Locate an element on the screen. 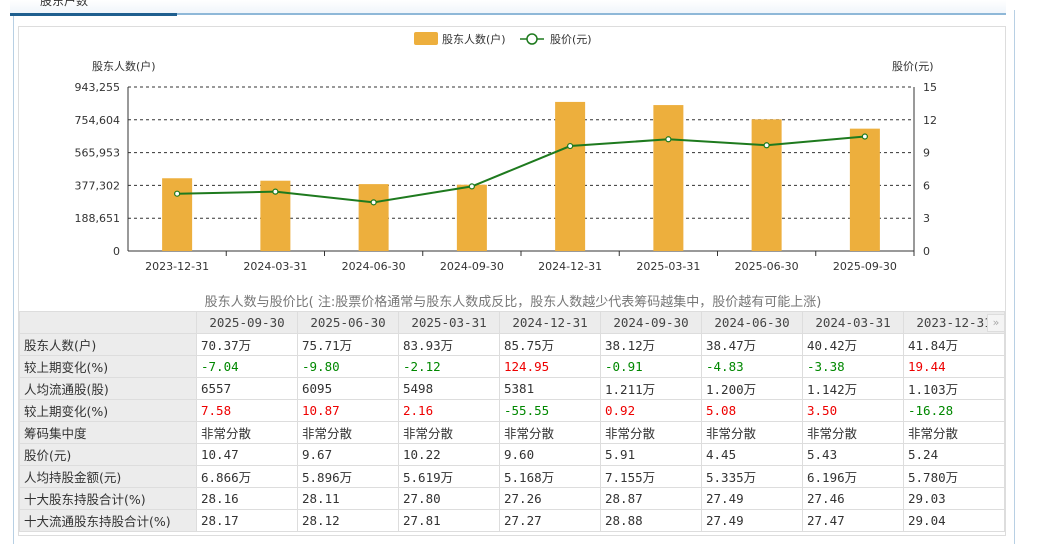 This screenshot has height=544, width=1038. left-tick-label: 943,255 is located at coordinates (98, 87).